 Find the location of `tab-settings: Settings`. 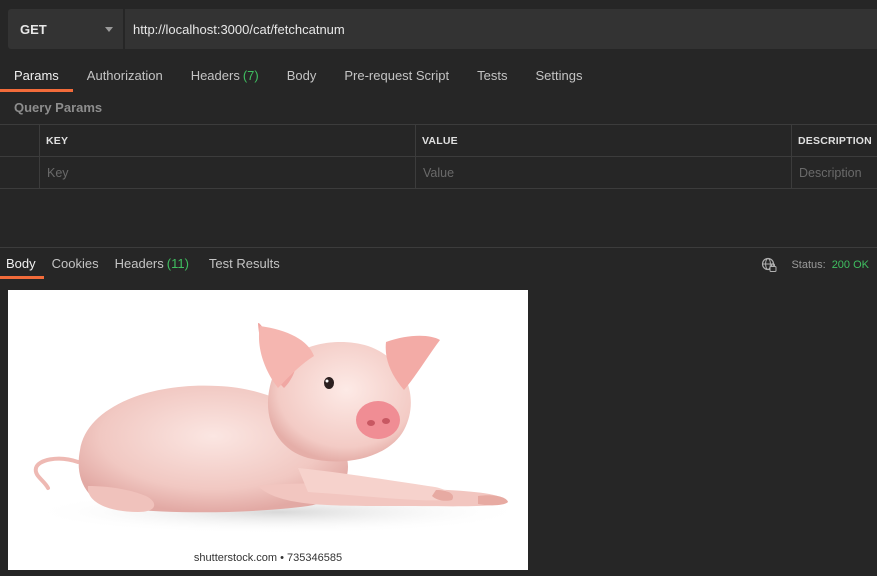

tab-settings: Settings is located at coordinates (558, 76).